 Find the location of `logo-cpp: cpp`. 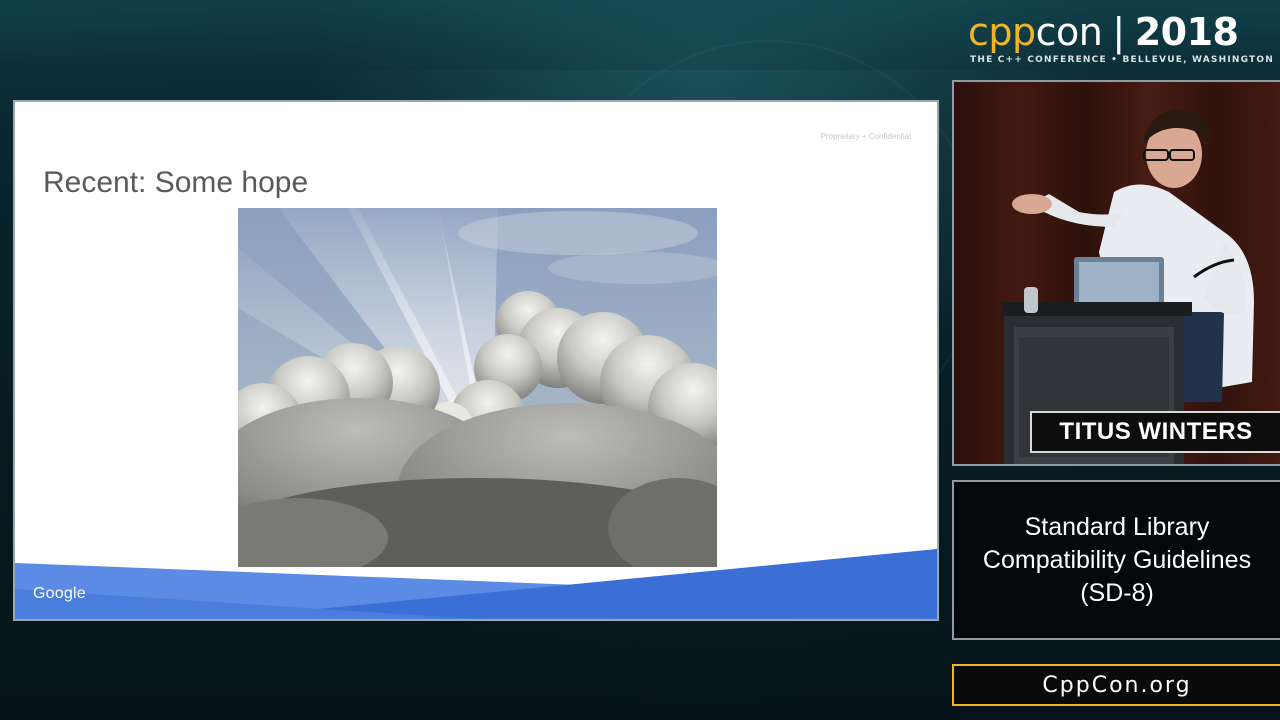

logo-cpp: cpp is located at coordinates (1002, 32).